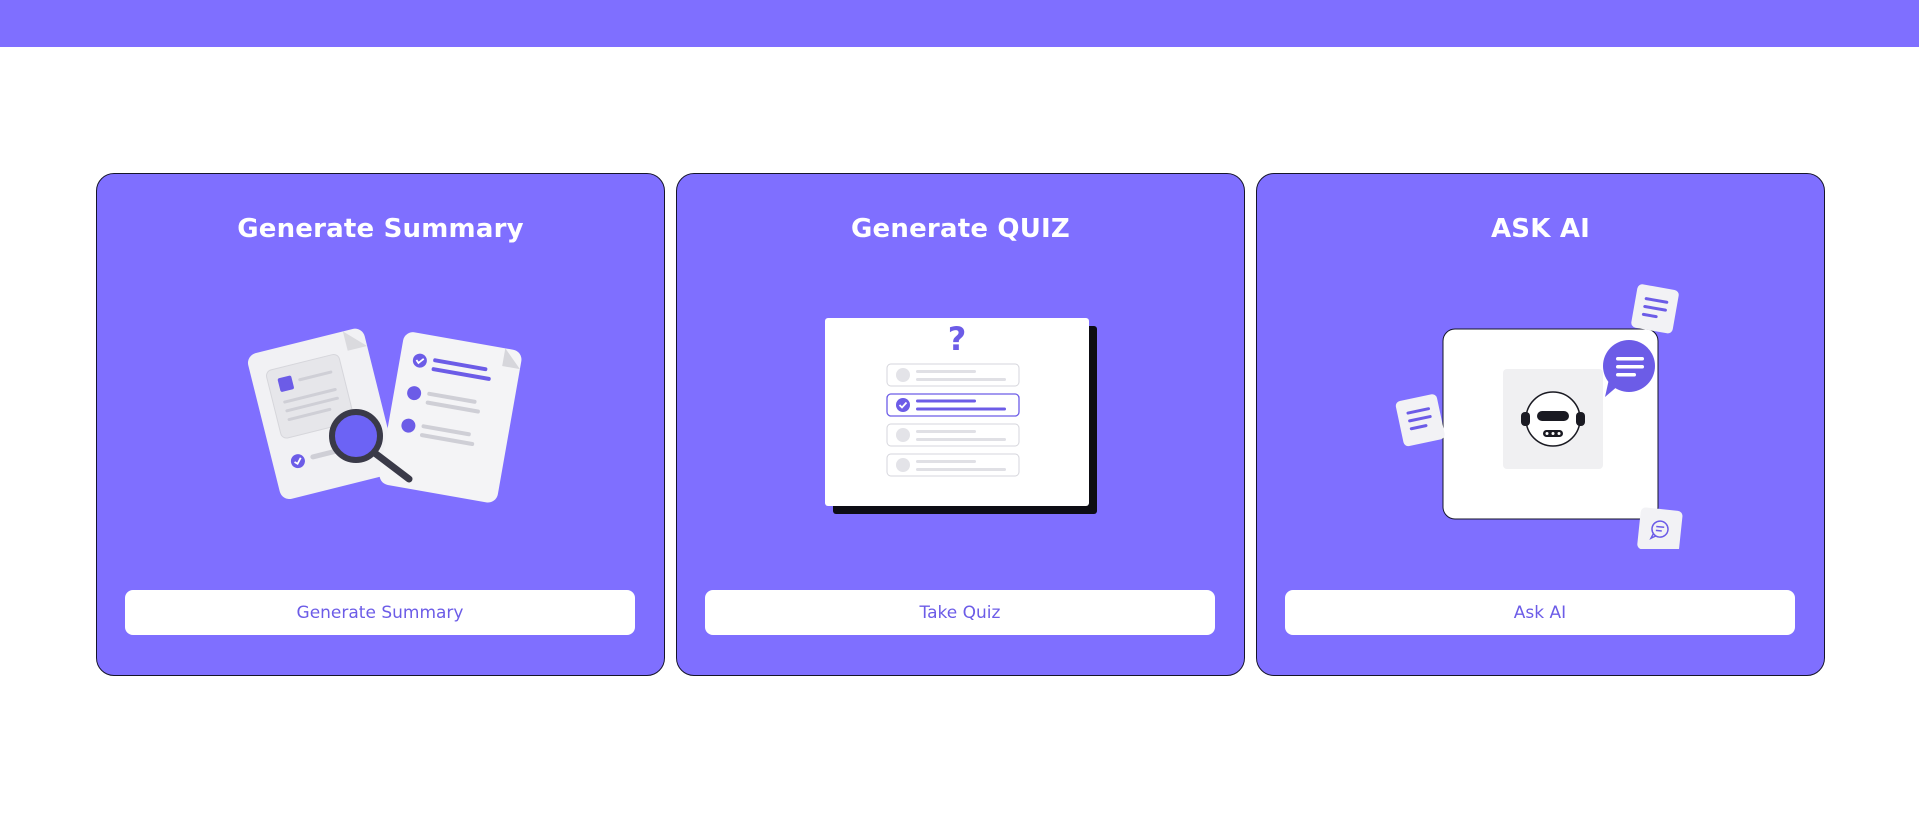  What do you see at coordinates (960, 612) in the screenshot?
I see `take-quiz-button: Take Quiz` at bounding box center [960, 612].